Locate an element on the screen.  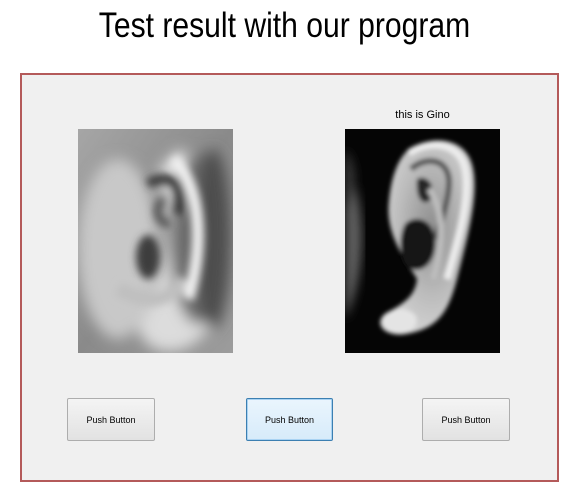
push-button-right: Push Button is located at coordinates (466, 419).